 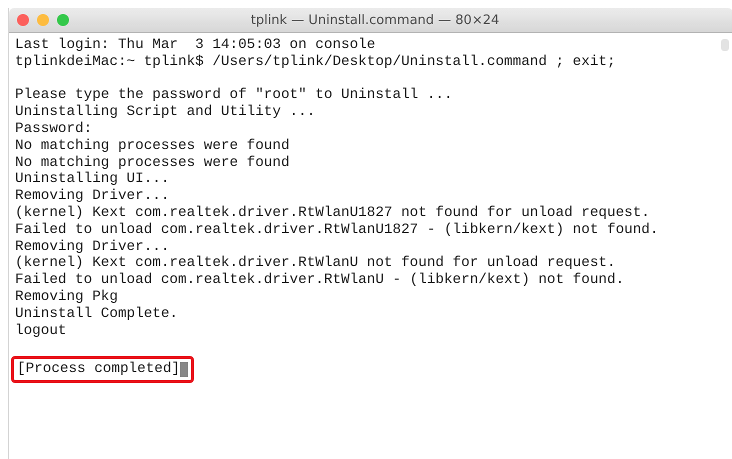 I want to click on terminal-line: Failed to unload com.realtek.driver.RtWlanU - (libkern/kext) not found., so click(x=320, y=280).